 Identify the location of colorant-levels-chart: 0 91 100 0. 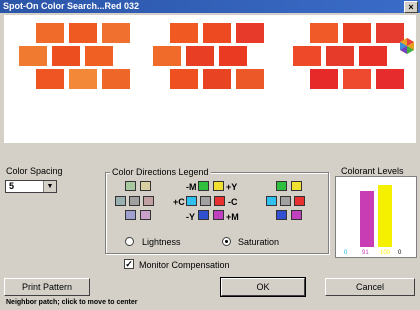
(376, 217).